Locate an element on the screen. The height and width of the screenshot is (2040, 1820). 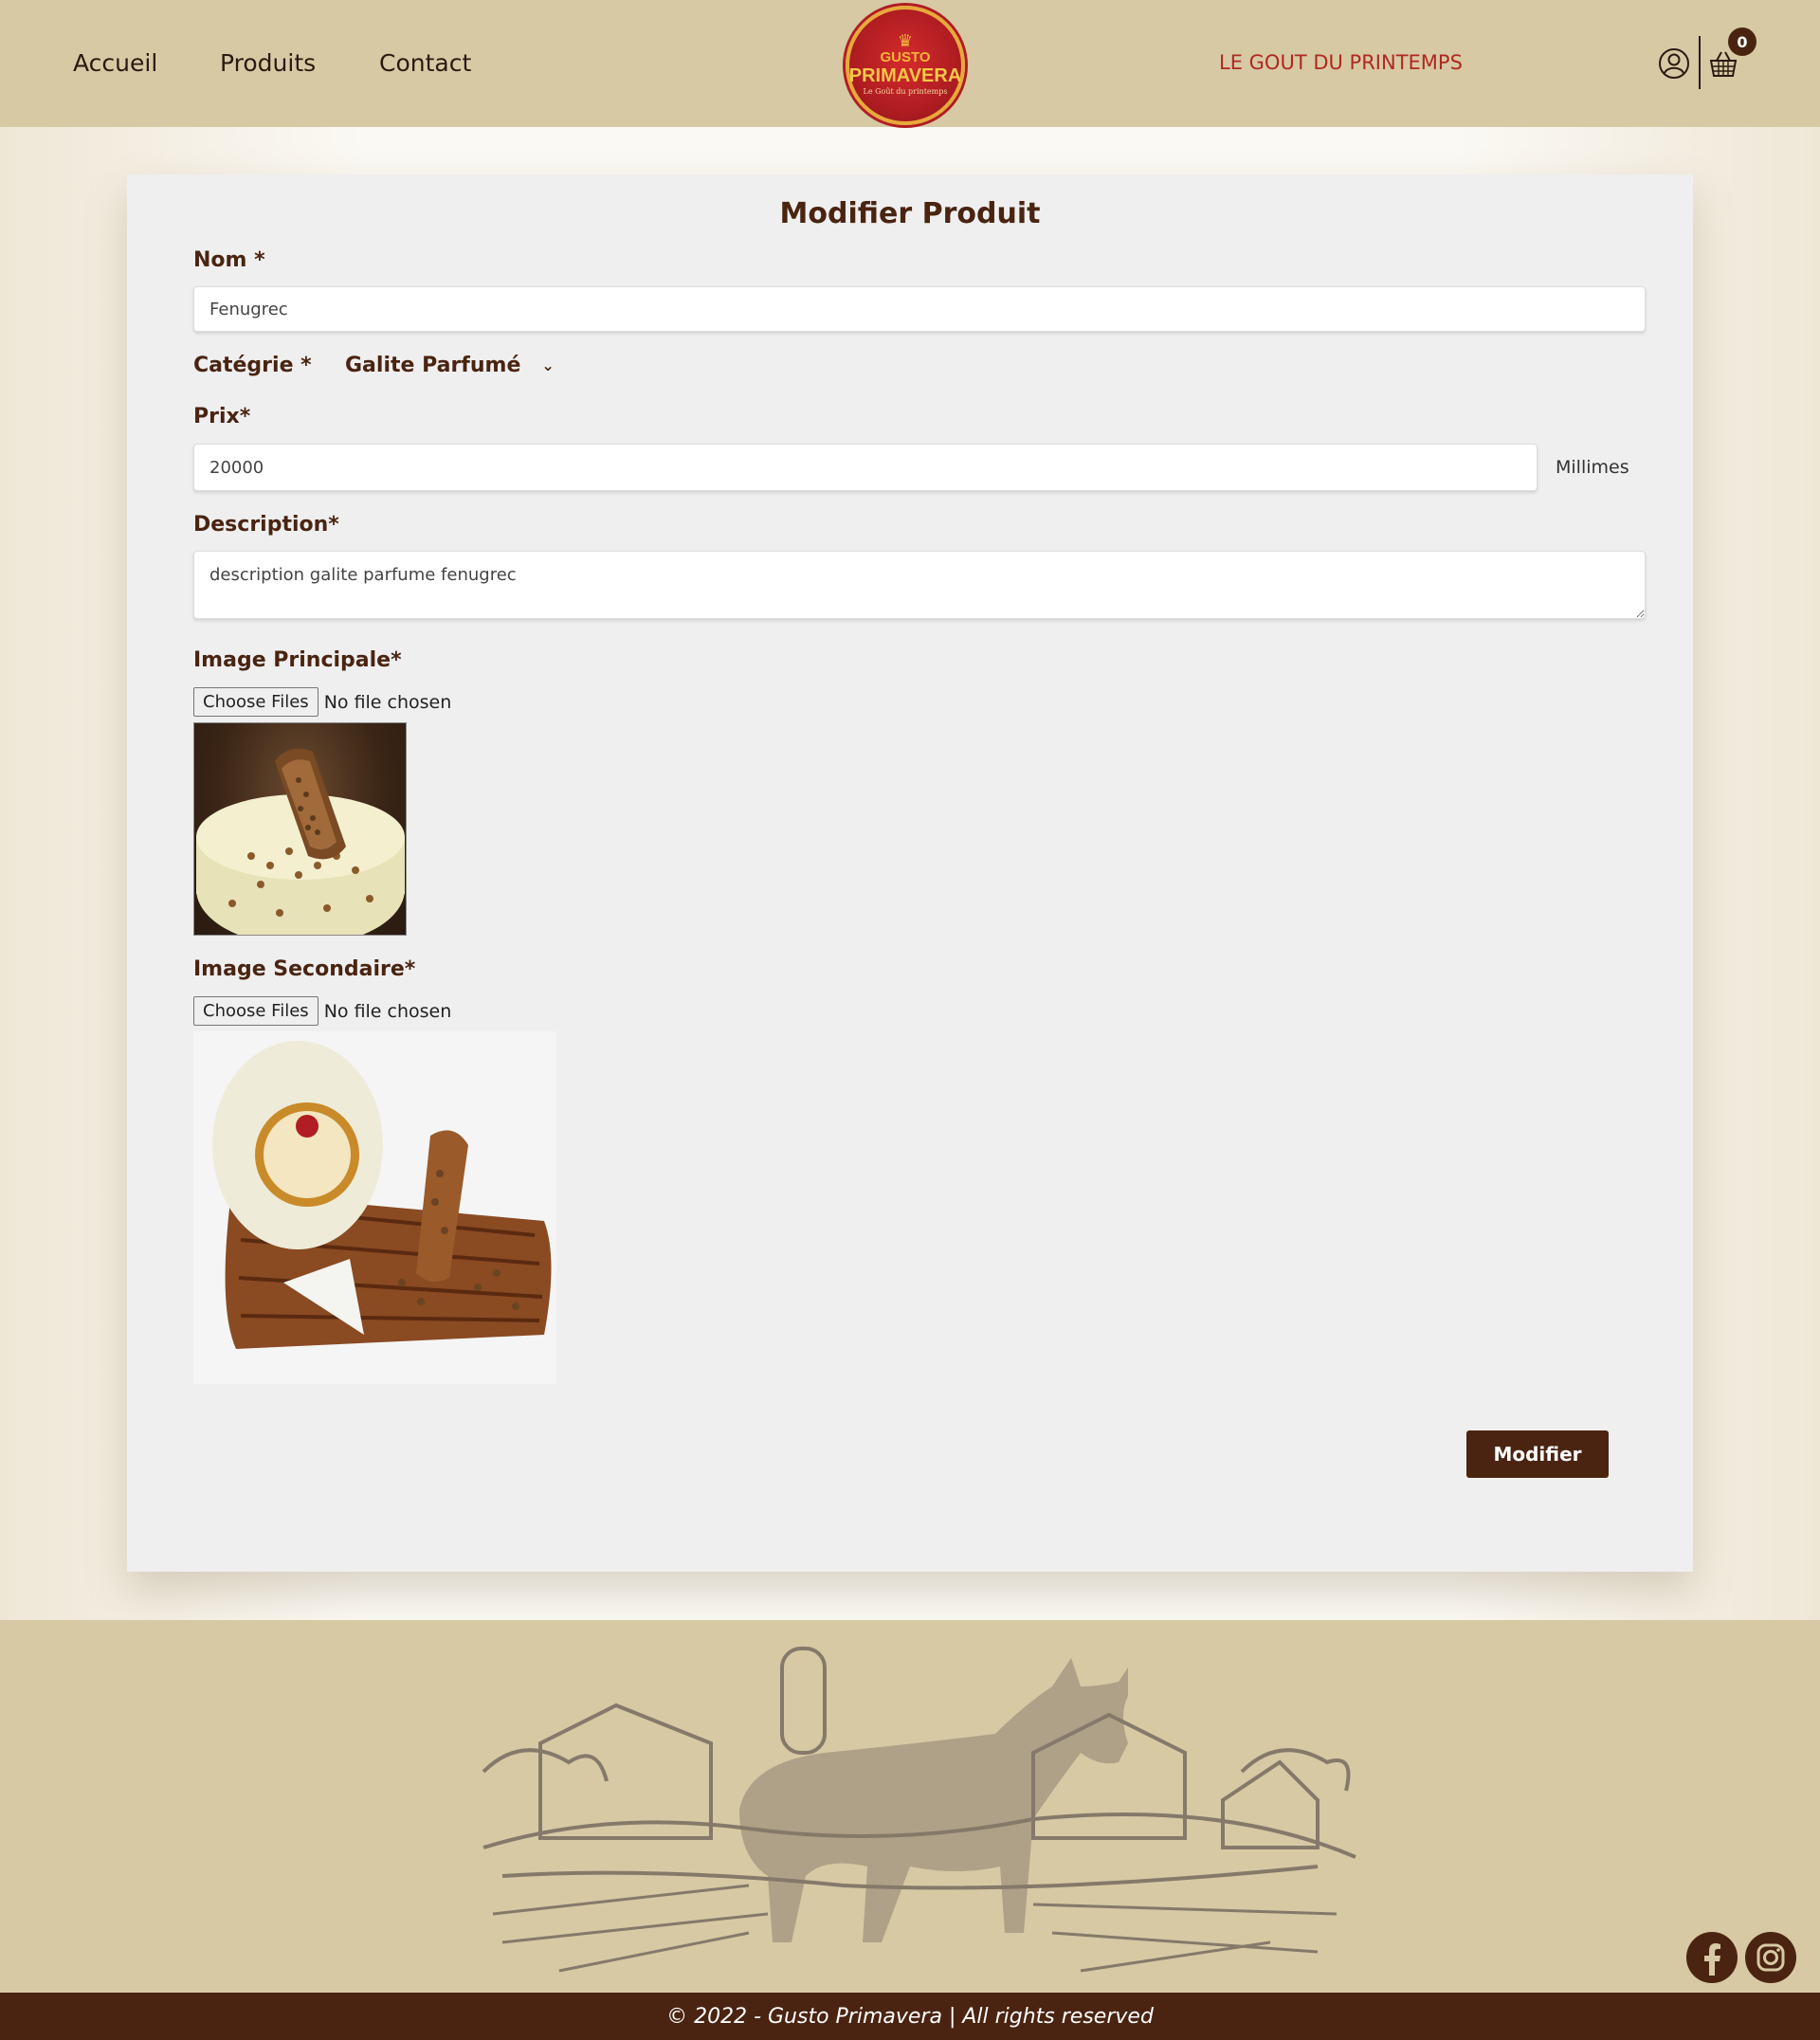
image-principale-preview is located at coordinates (300, 829).